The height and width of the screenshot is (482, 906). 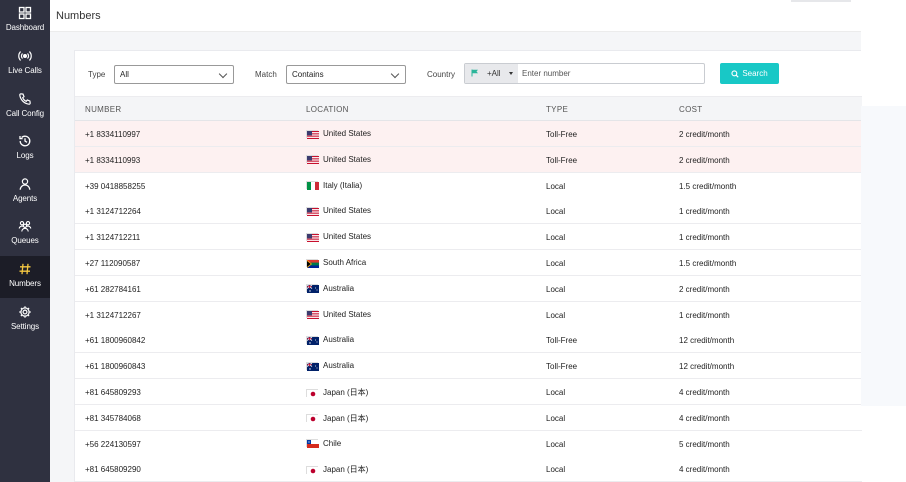 I want to click on search-button: Search, so click(x=749, y=73).